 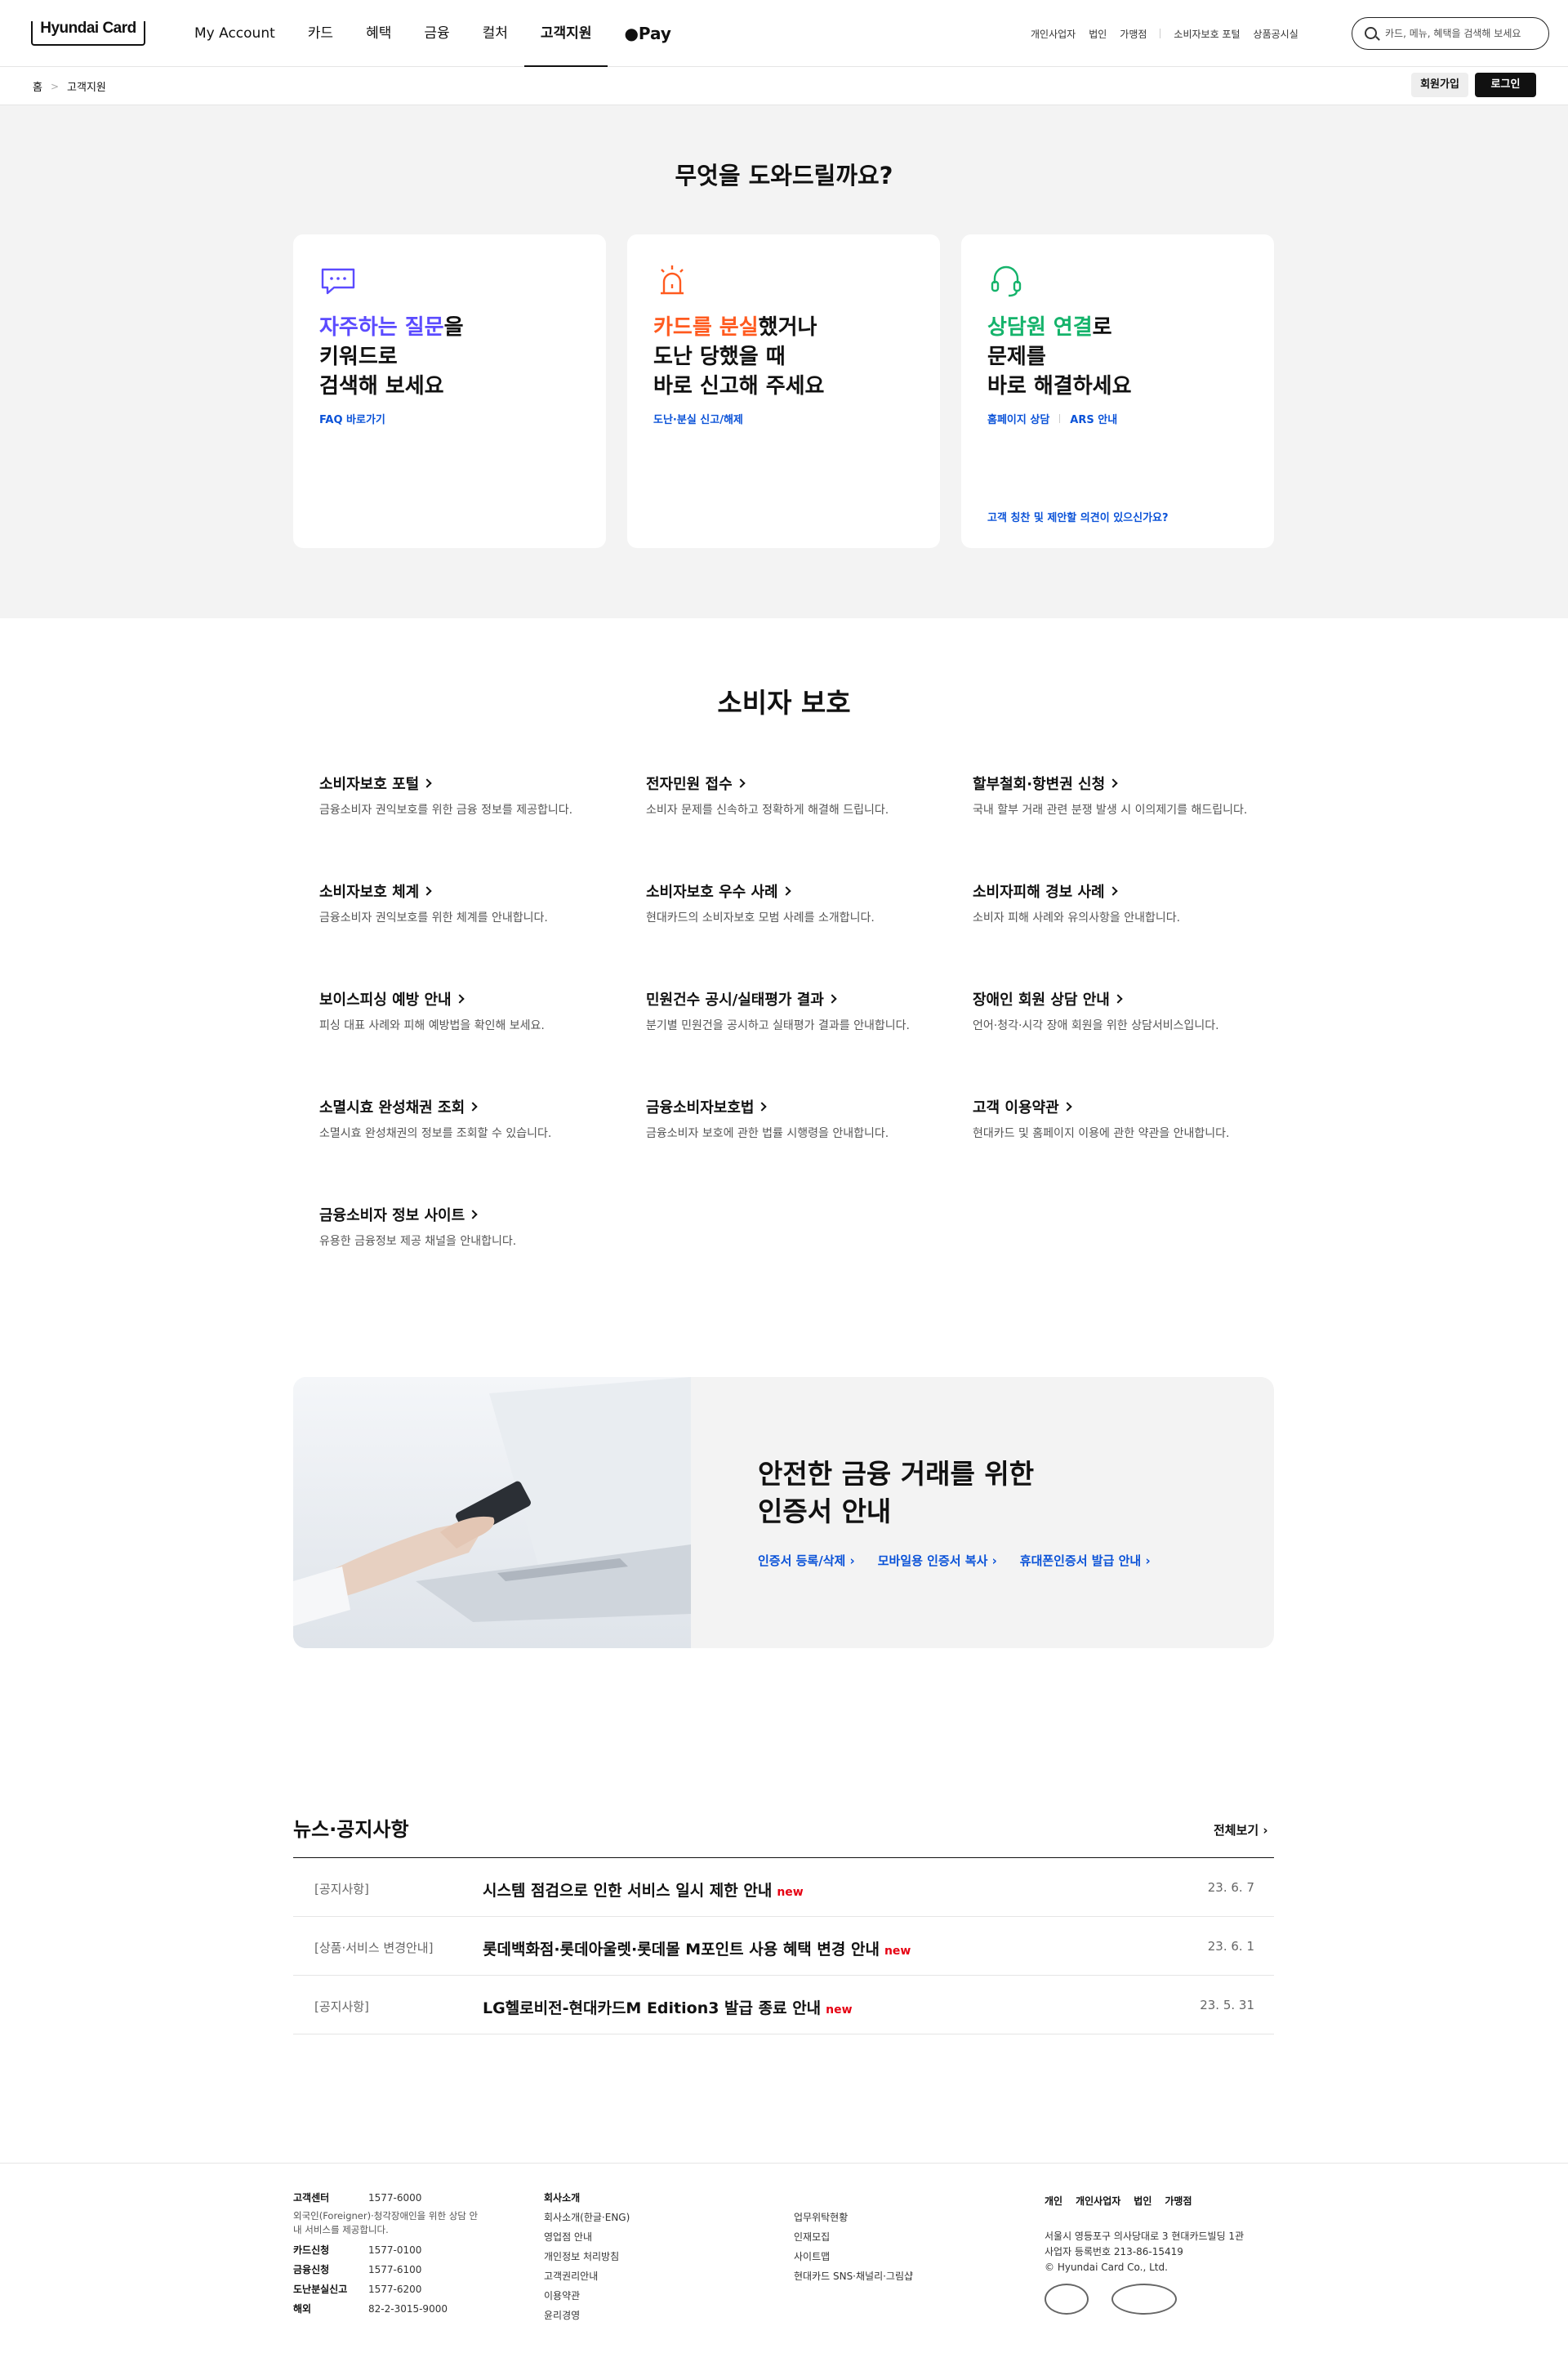 I want to click on consumer-protection-item: 소비자피해 경보 사례 소비자 피해 사례와 유의사항을 안내합니다., so click(x=1128, y=903).